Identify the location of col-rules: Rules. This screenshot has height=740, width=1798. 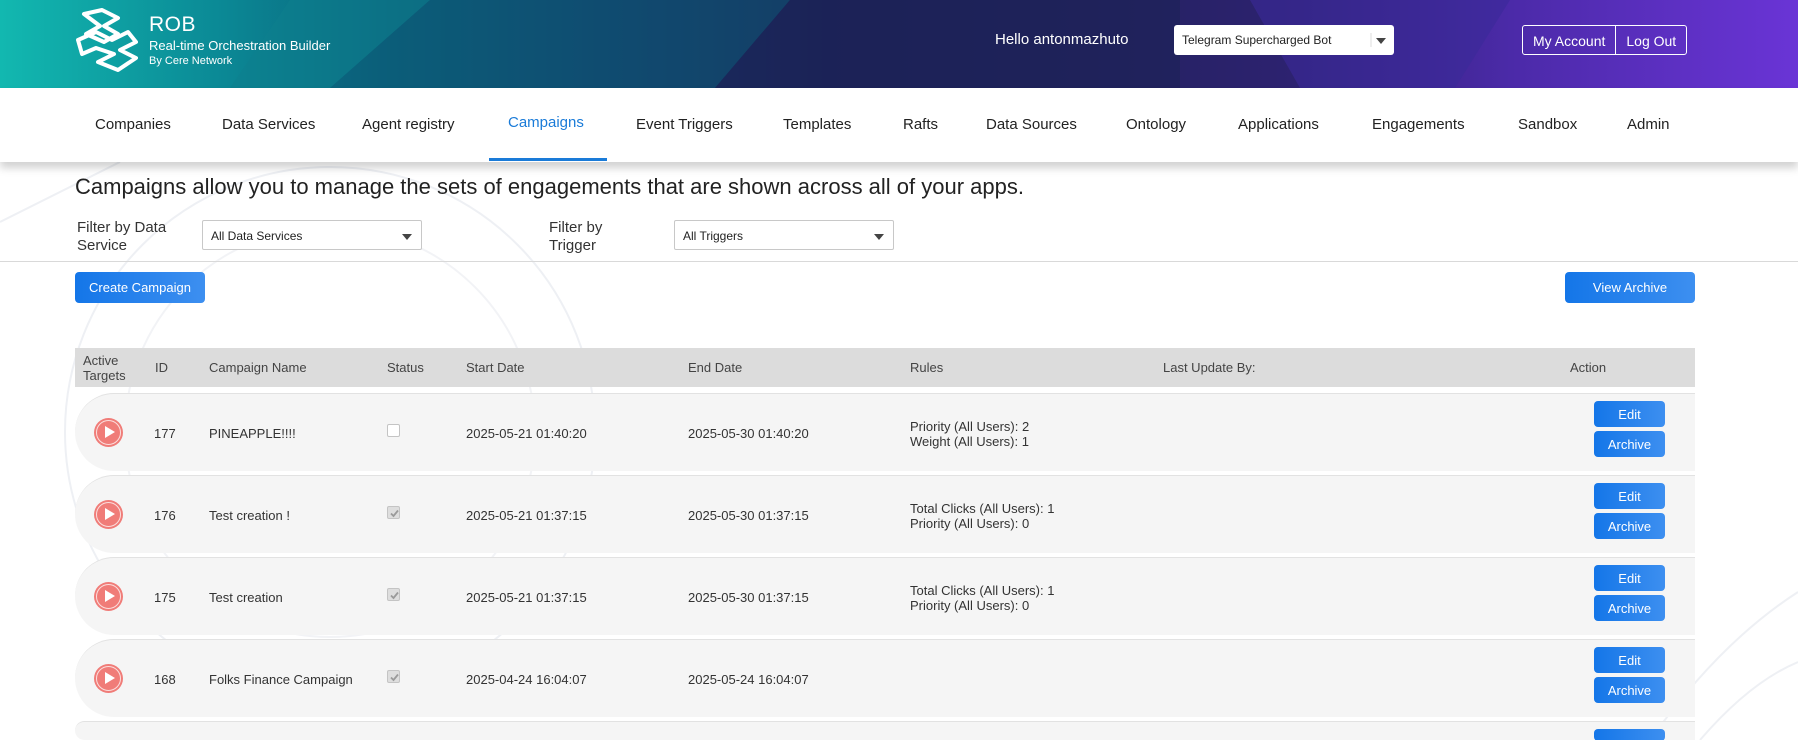
(927, 367).